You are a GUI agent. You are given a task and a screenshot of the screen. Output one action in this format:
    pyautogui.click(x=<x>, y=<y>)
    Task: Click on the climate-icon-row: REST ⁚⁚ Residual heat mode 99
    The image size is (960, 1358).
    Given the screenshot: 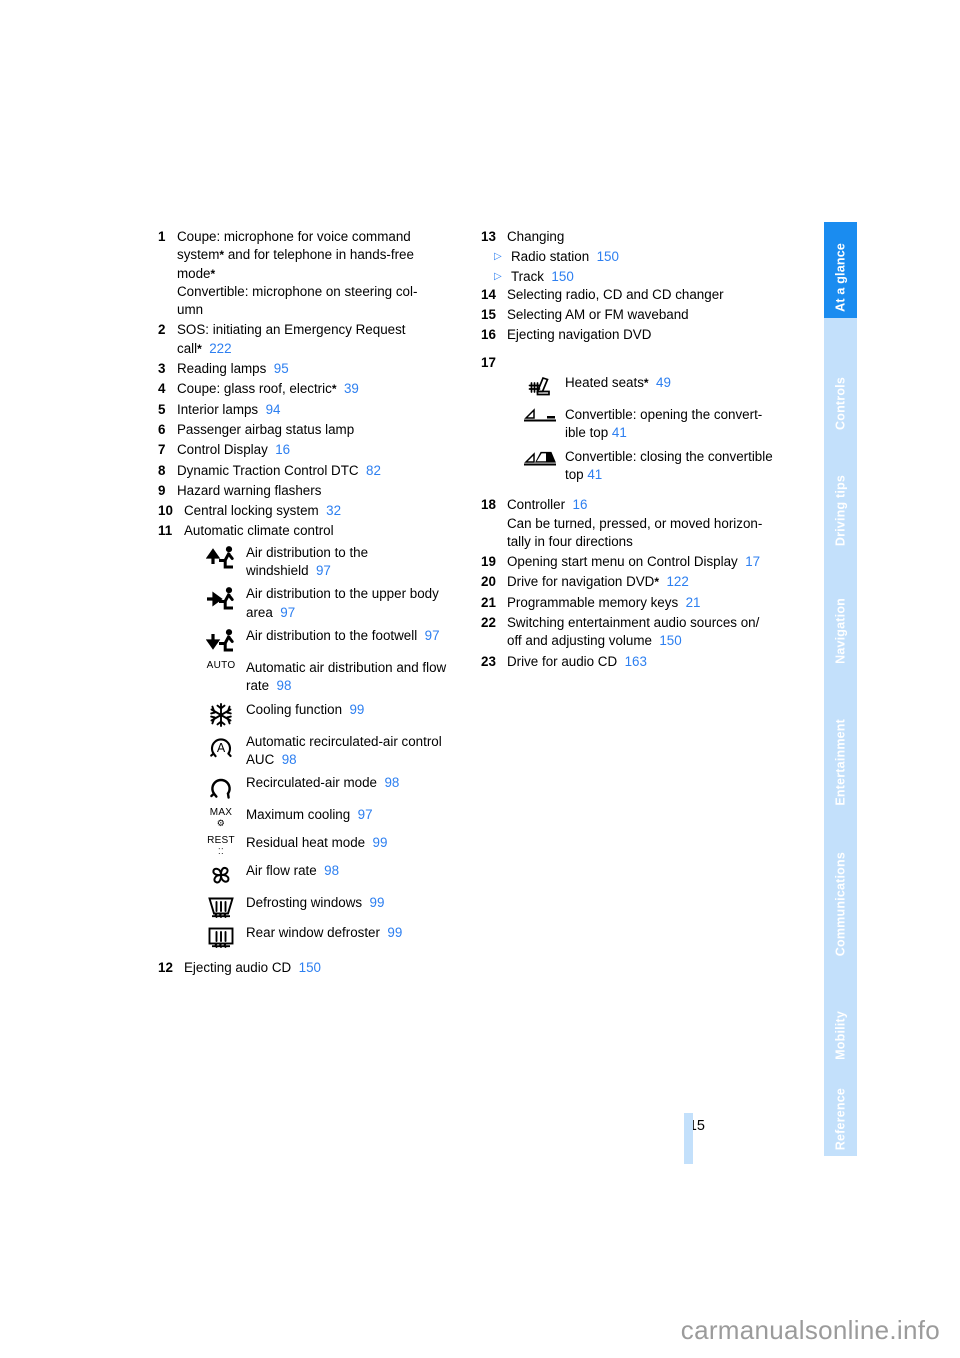 What is the action you would take?
    pyautogui.click(x=333, y=845)
    